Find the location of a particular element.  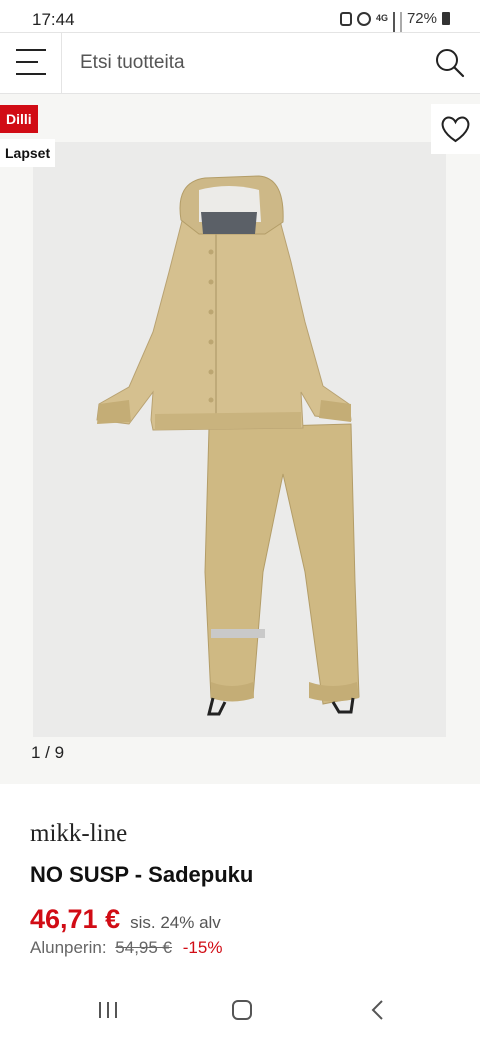

menu-button is located at coordinates (31, 63).